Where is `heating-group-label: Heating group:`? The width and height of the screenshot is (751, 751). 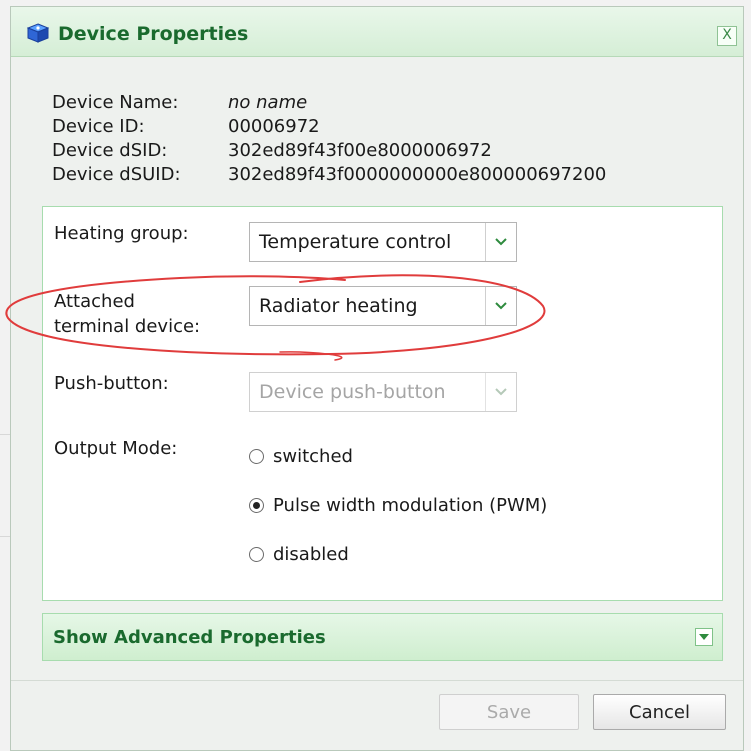
heating-group-label: Heating group: is located at coordinates (121, 233).